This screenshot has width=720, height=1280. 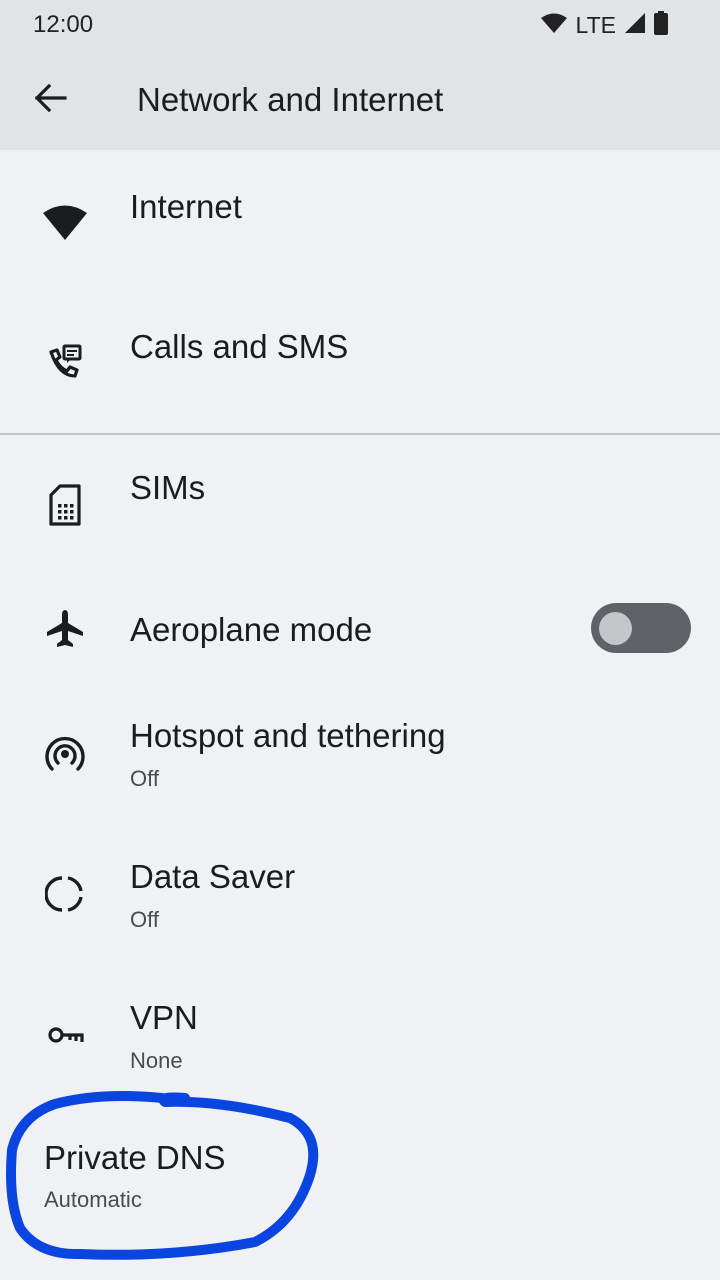 I want to click on status-icons: LTE, so click(x=604, y=25).